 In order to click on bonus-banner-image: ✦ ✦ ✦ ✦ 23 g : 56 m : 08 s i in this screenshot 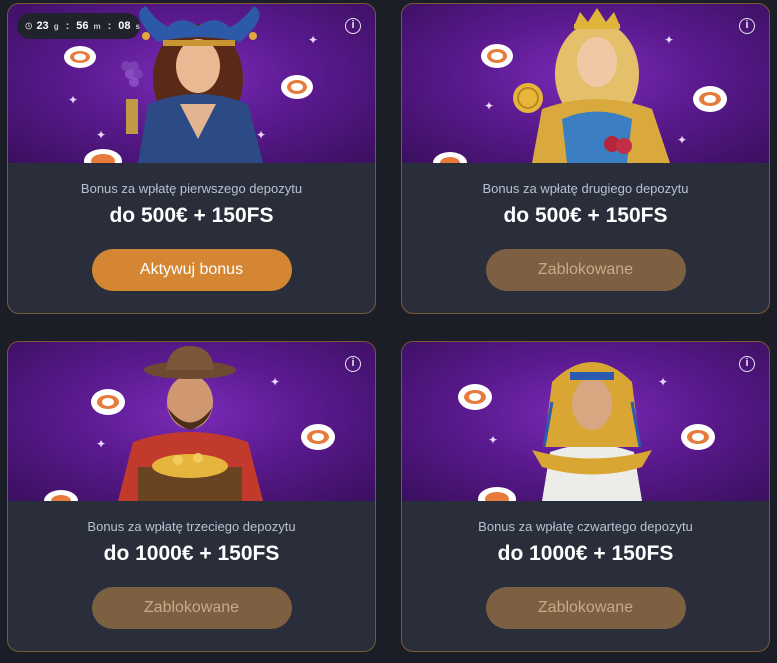, I will do `click(191, 83)`.